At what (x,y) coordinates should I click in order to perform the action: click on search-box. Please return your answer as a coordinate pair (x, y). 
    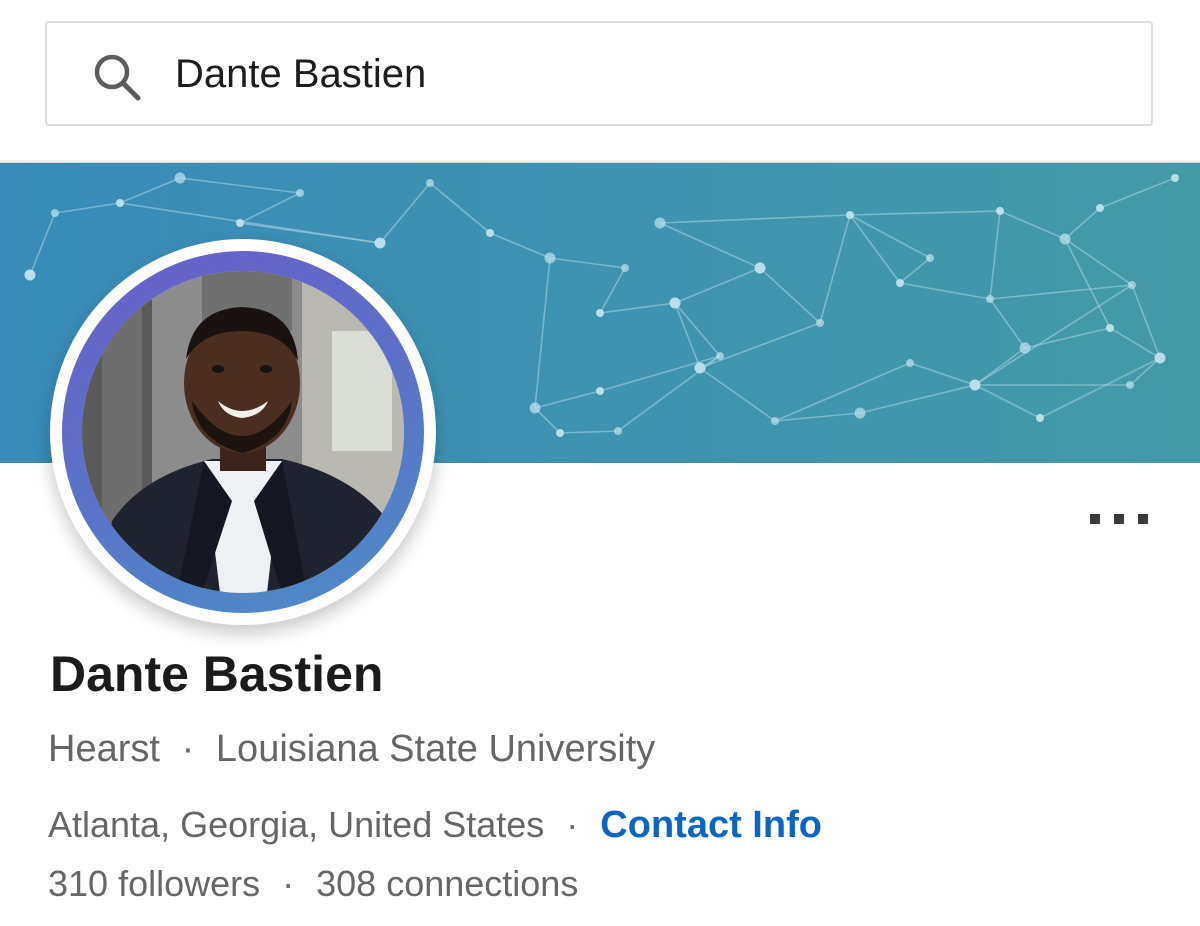
    Looking at the image, I should click on (599, 73).